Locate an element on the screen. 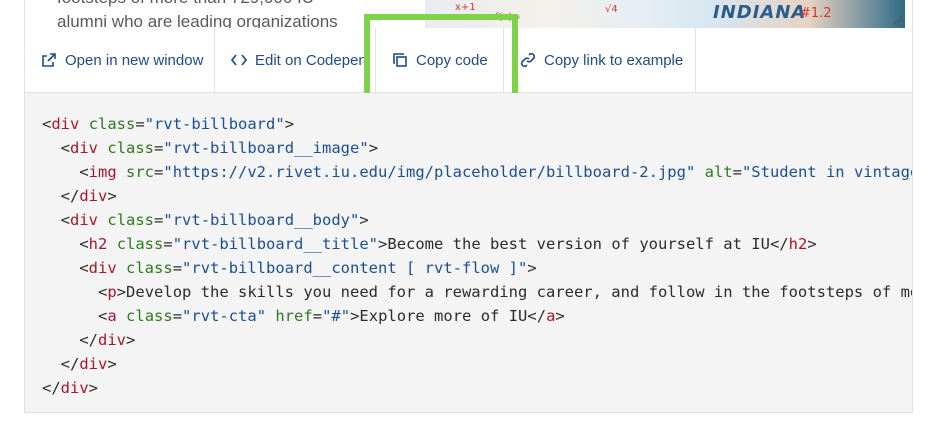 This screenshot has width=937, height=437. scribble: #1.2 is located at coordinates (816, 13).